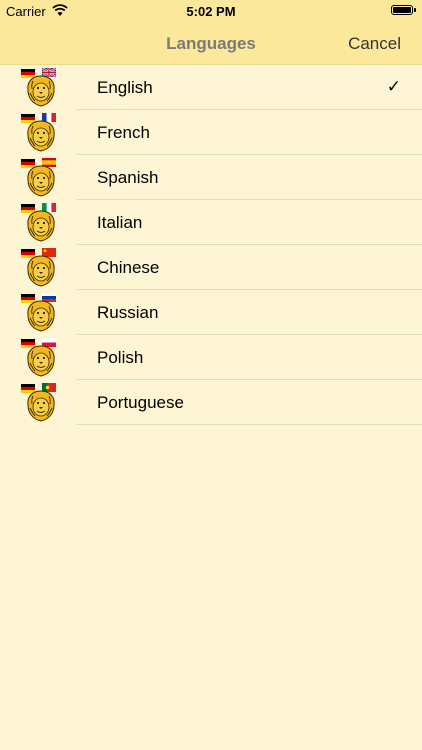 The width and height of the screenshot is (422, 750). What do you see at coordinates (38, 357) in the screenshot?
I see `lion-flag-de-pl-icon` at bounding box center [38, 357].